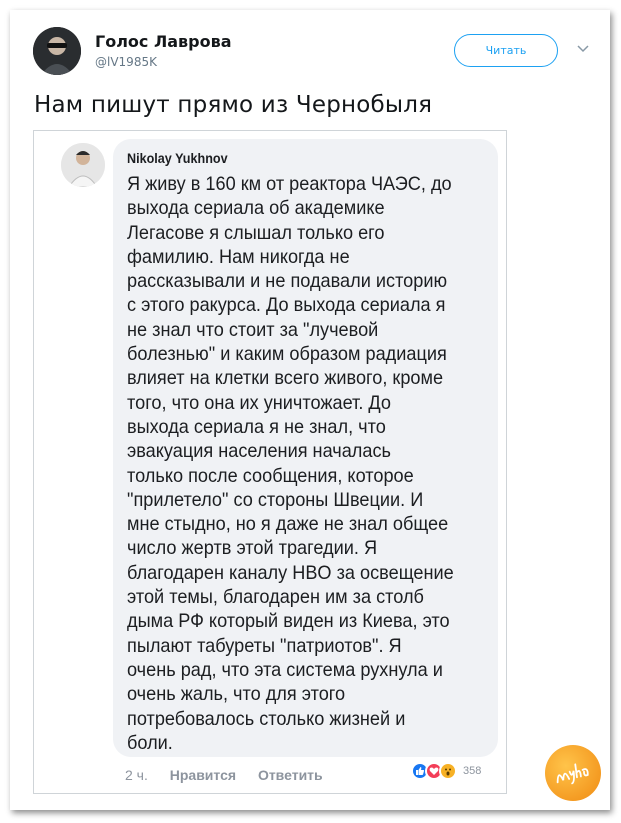 The image size is (621, 823). I want to click on reactions-summary: 358, so click(447, 771).